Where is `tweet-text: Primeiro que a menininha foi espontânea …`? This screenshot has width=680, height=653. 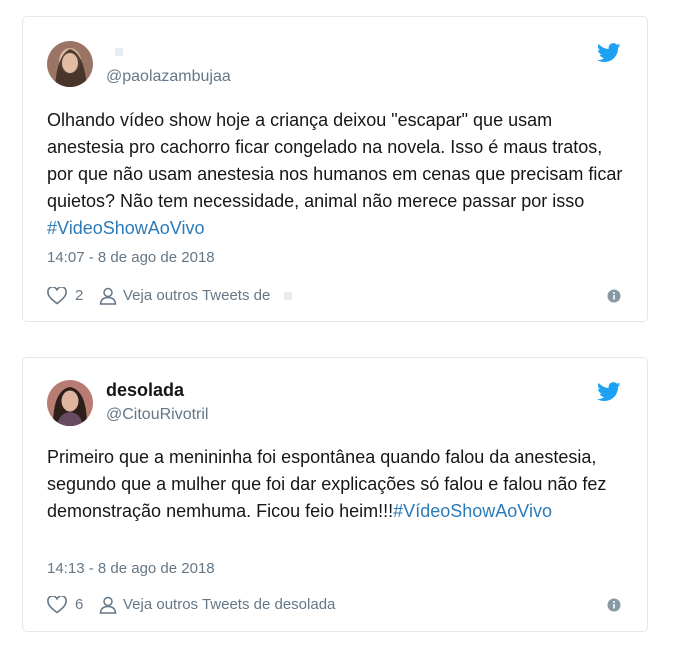
tweet-text: Primeiro que a menininha foi espontânea … is located at coordinates (337, 484).